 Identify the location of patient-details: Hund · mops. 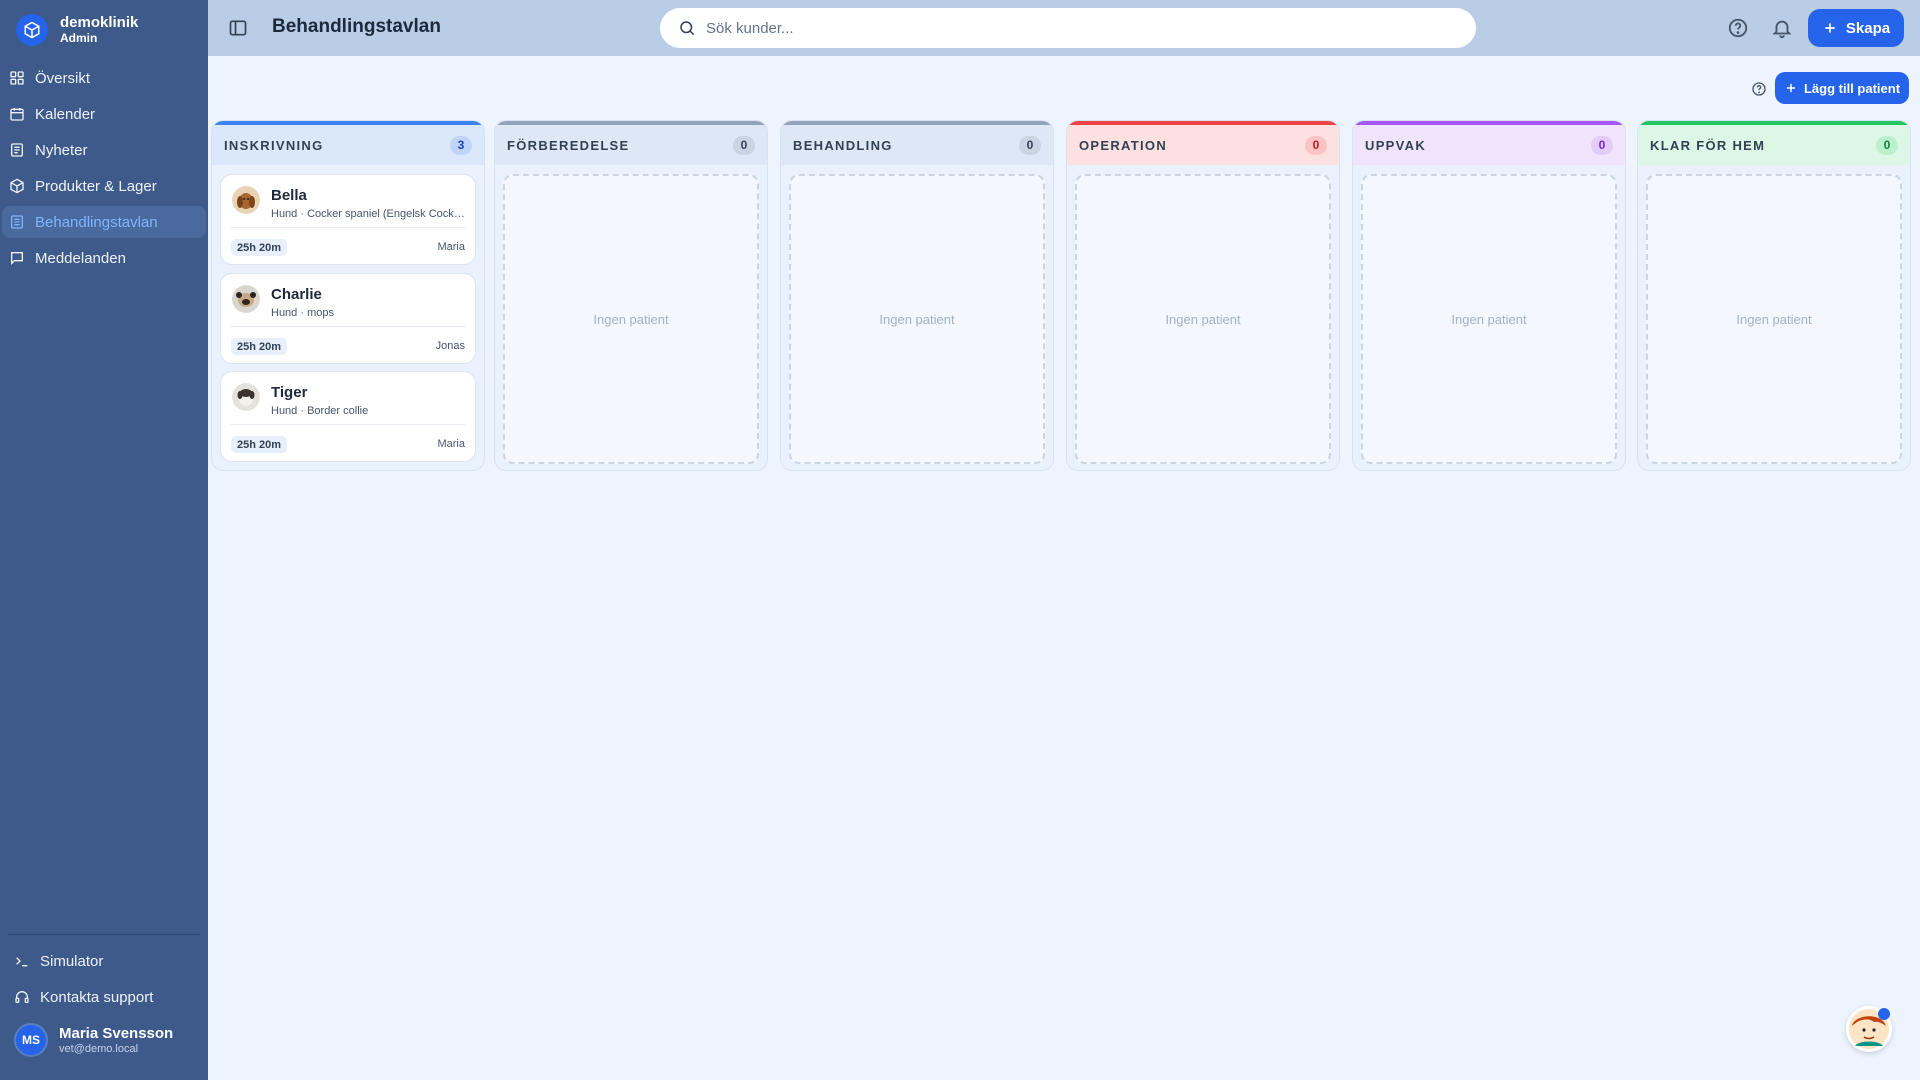
(302, 313).